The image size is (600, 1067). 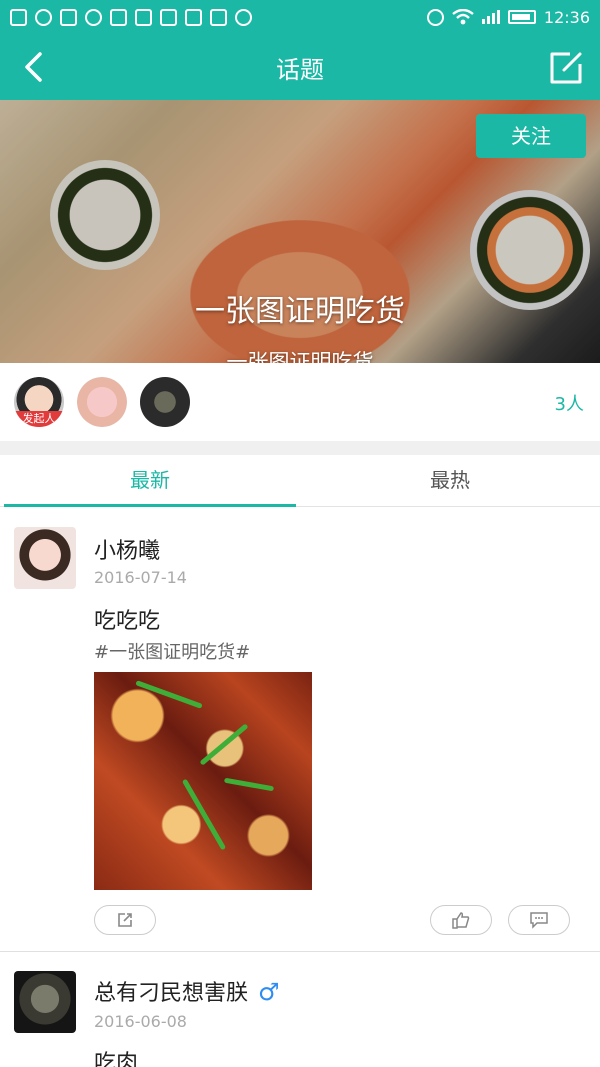 What do you see at coordinates (39, 402) in the screenshot?
I see `avatar: 发起人` at bounding box center [39, 402].